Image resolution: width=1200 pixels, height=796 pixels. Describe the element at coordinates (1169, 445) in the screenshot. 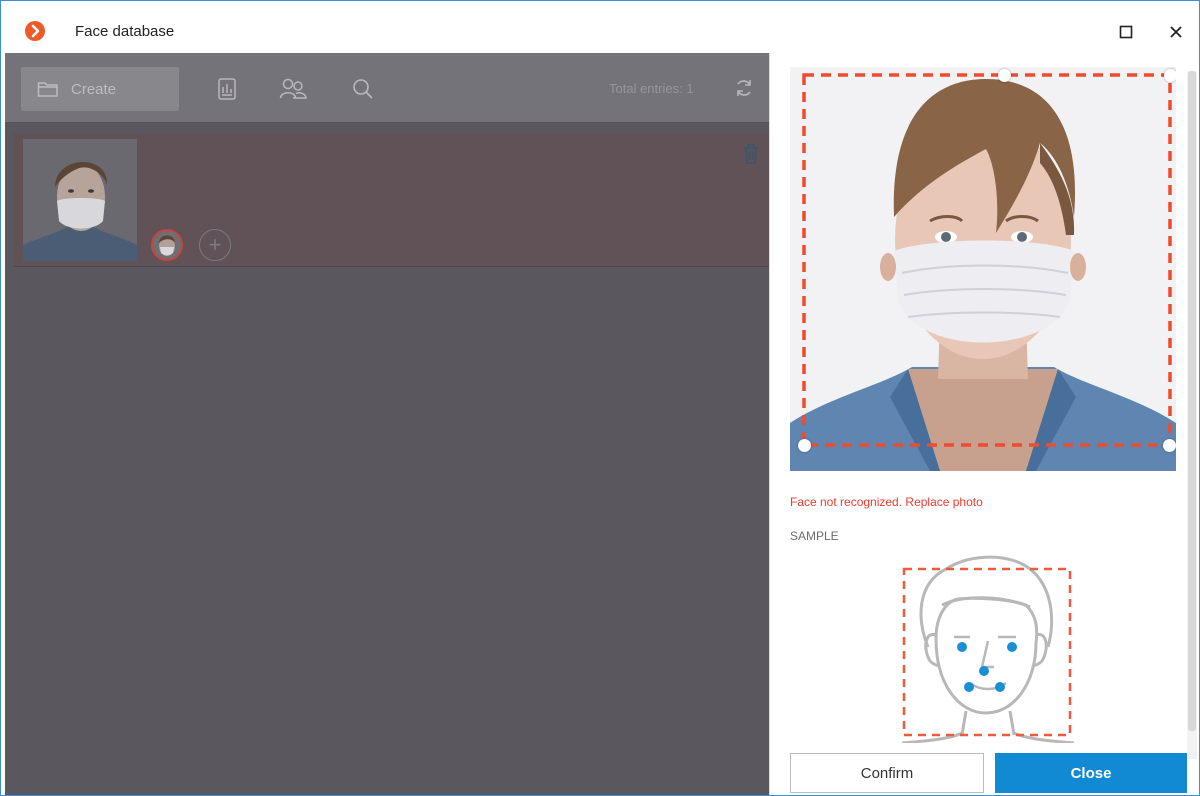

I see `crop-handle-bottom-right` at that location.